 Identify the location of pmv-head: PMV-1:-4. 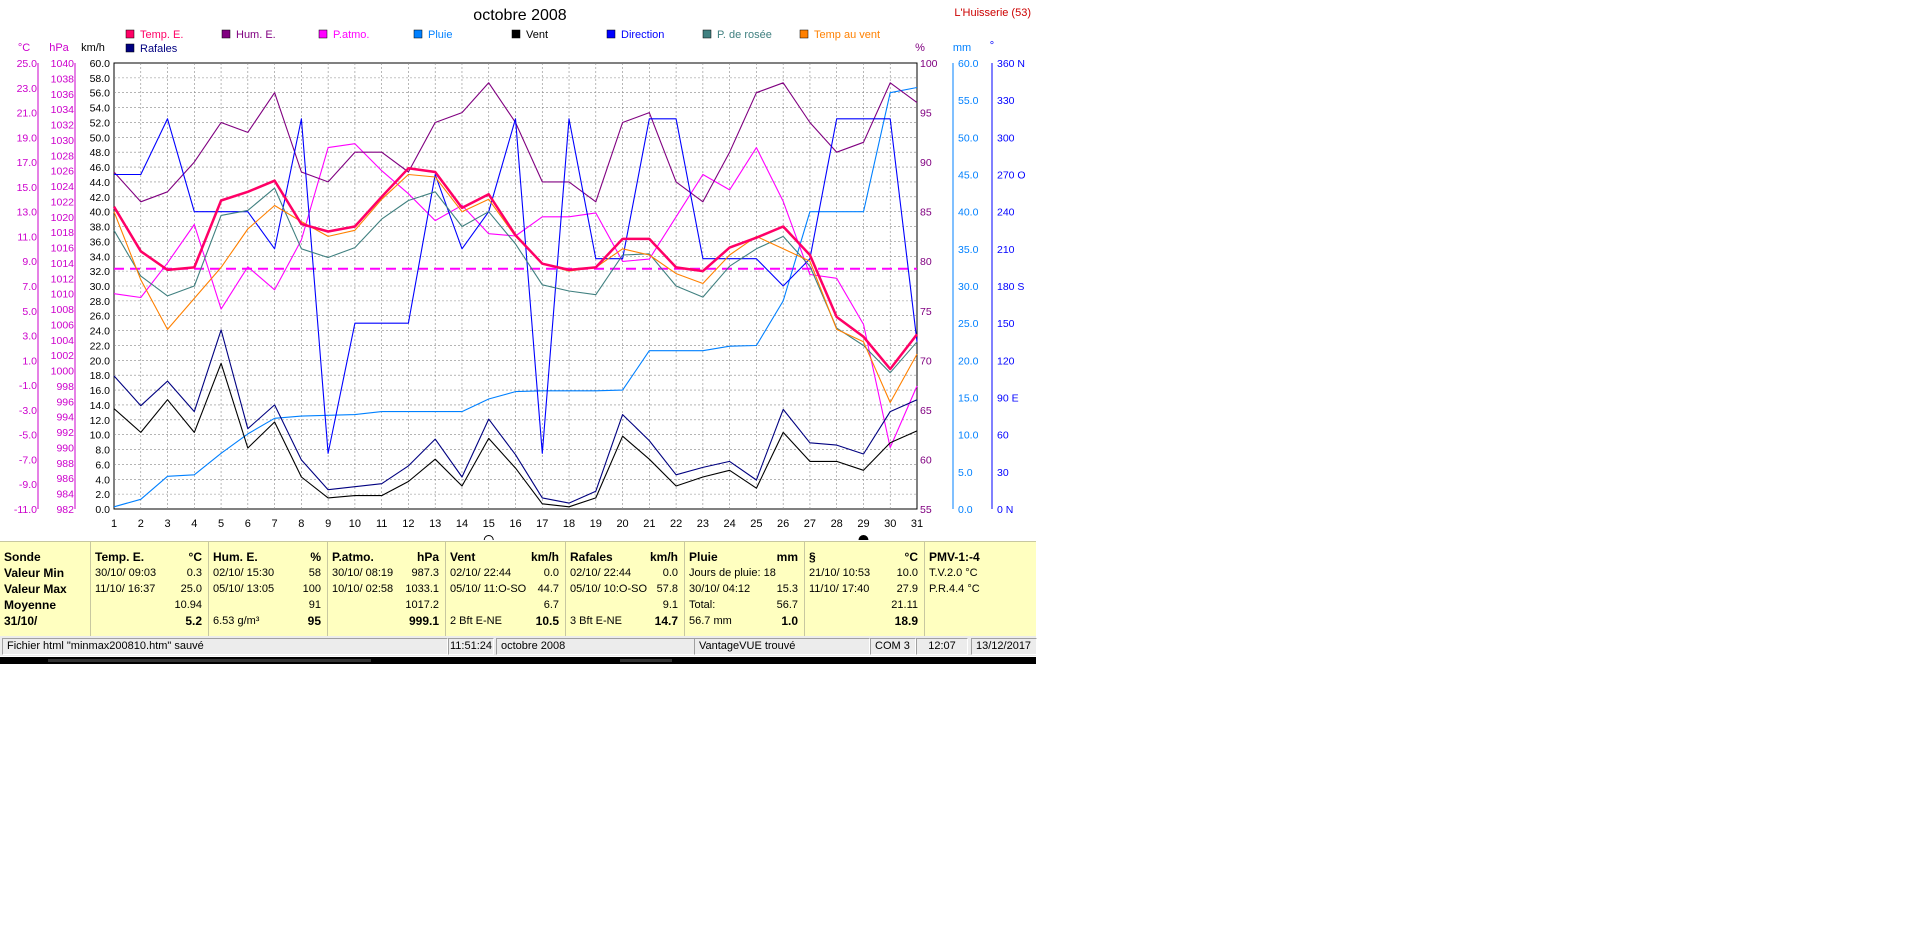
(954, 557).